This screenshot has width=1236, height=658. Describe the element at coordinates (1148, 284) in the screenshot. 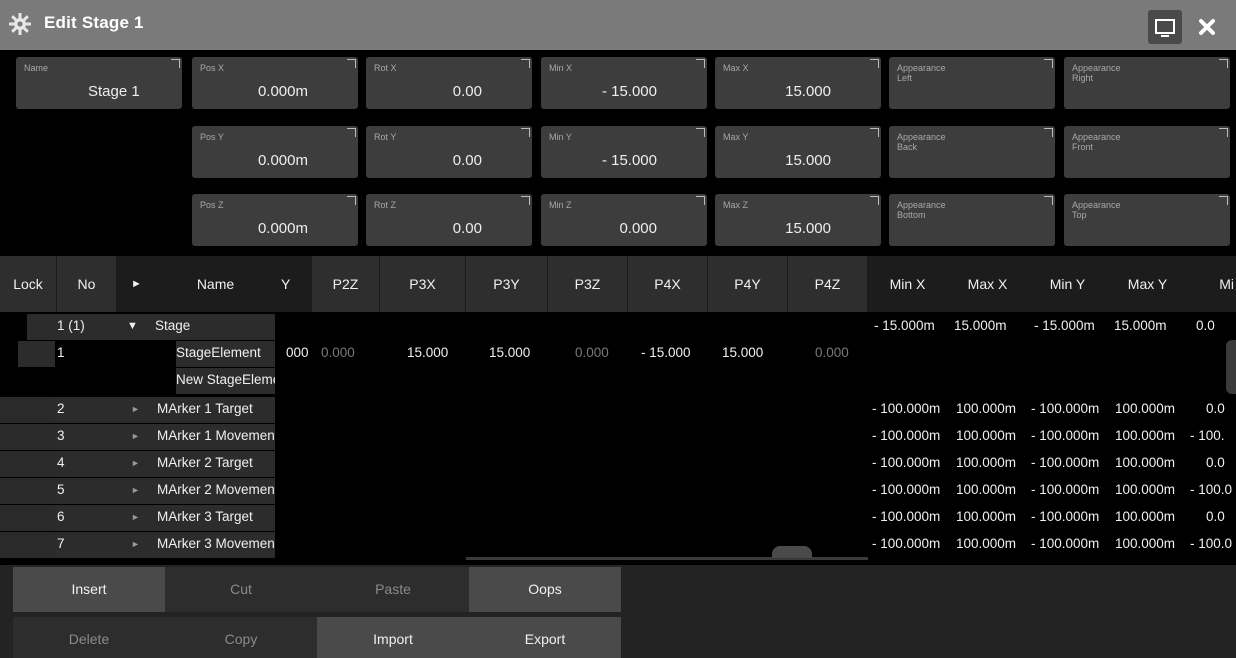

I see `col-max-y: Max Y` at that location.